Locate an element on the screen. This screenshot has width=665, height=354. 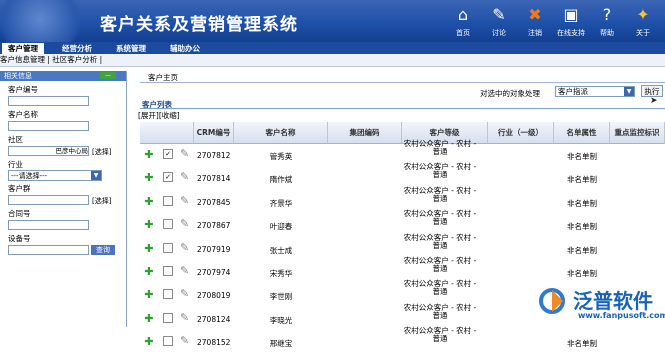
customer-name-cell: 齐景华 is located at coordinates (281, 203).